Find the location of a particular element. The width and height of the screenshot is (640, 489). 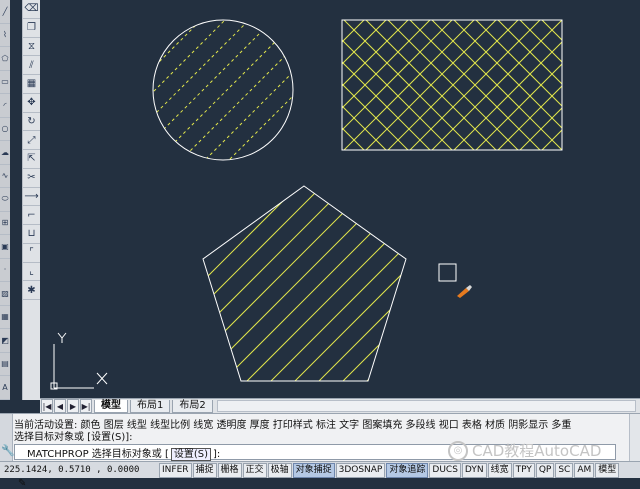

offset-icon: ⫽ is located at coordinates (31, 65).